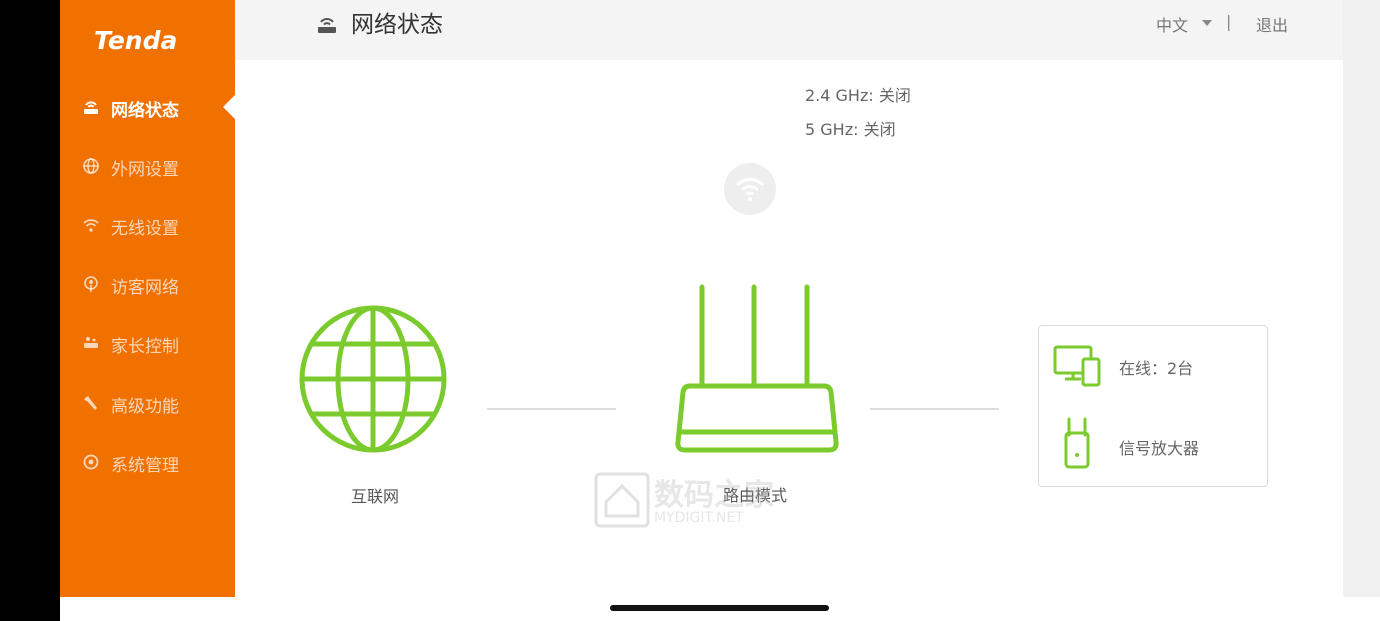 The image size is (1380, 621). I want to click on signal-extender-icon, so click(1077, 443).